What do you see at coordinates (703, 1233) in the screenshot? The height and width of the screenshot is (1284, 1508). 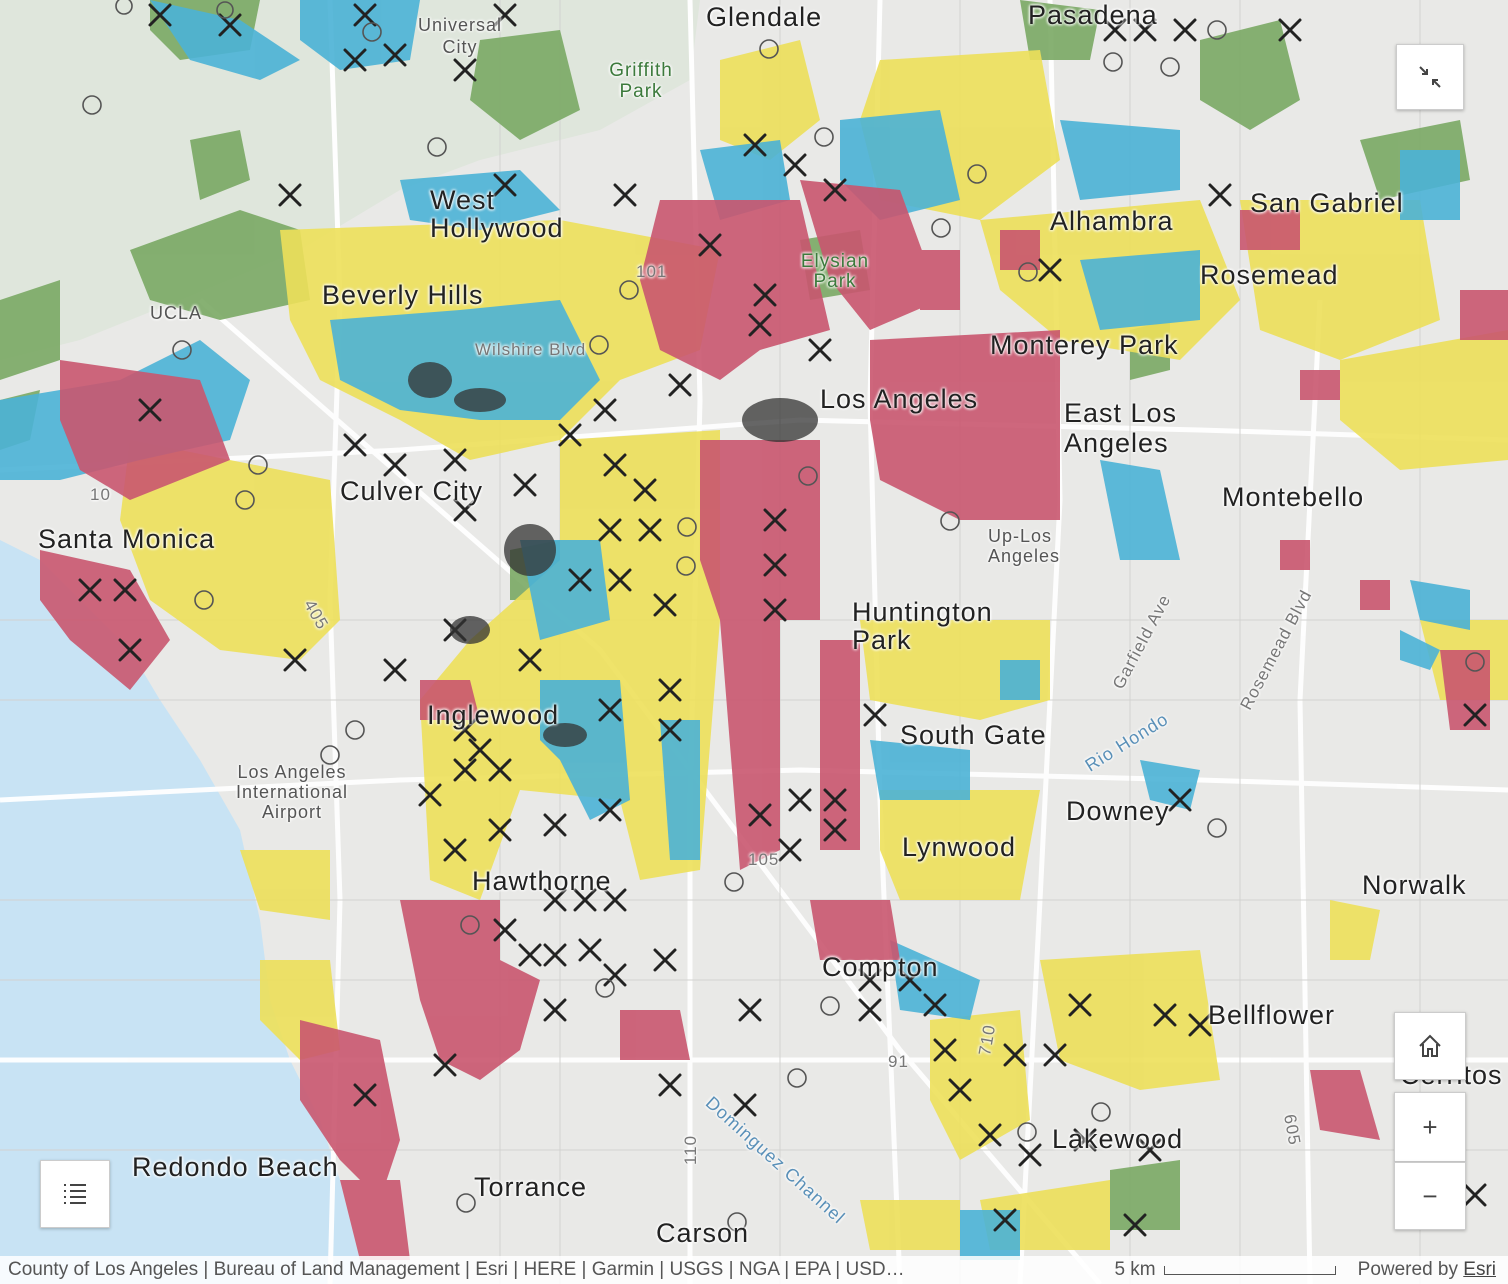 I see `place-label-carson: Carson` at bounding box center [703, 1233].